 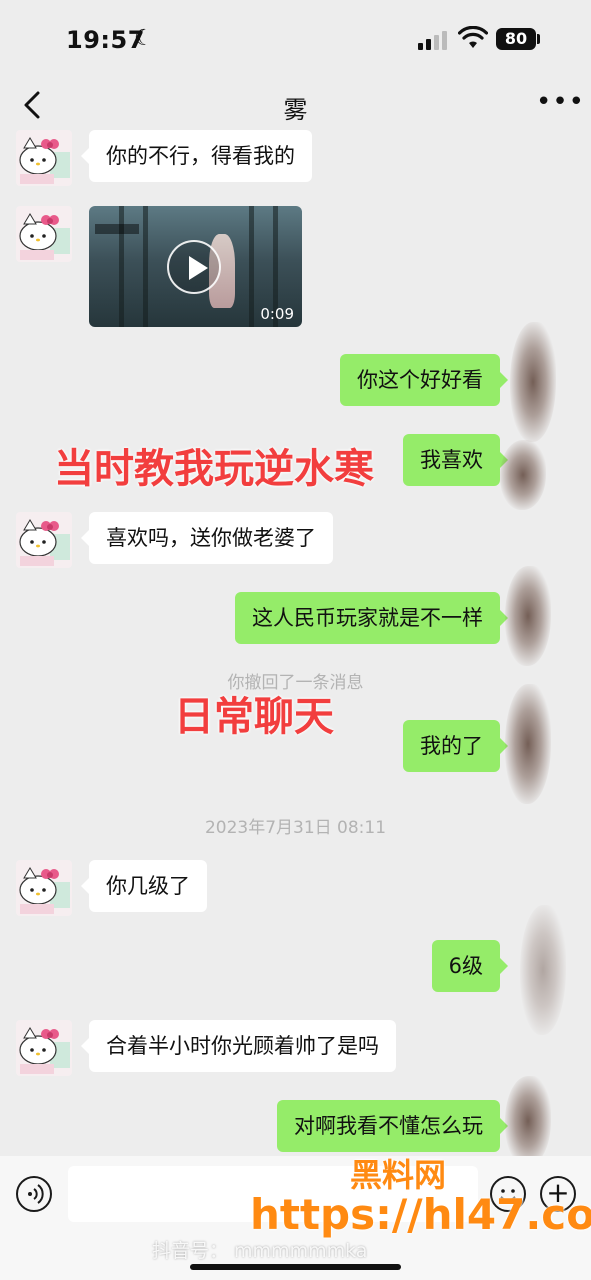 I want to click on battery-indicator: 80, so click(x=516, y=39).